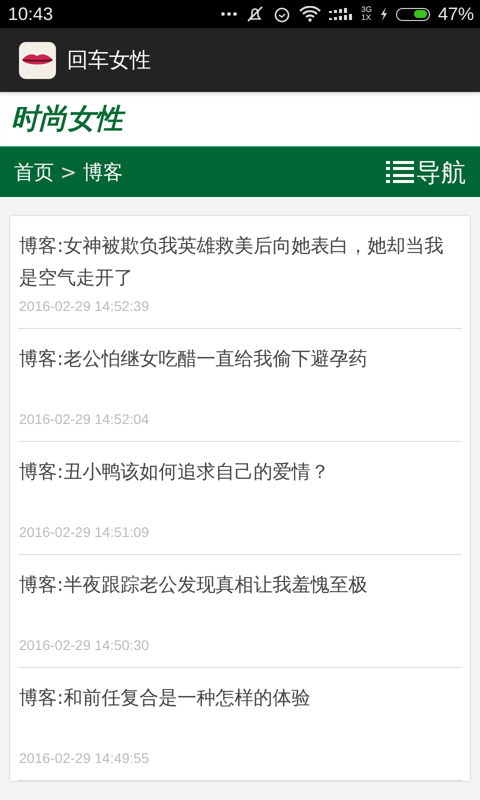  Describe the element at coordinates (229, 14) in the screenshot. I see `dots-icon` at that location.